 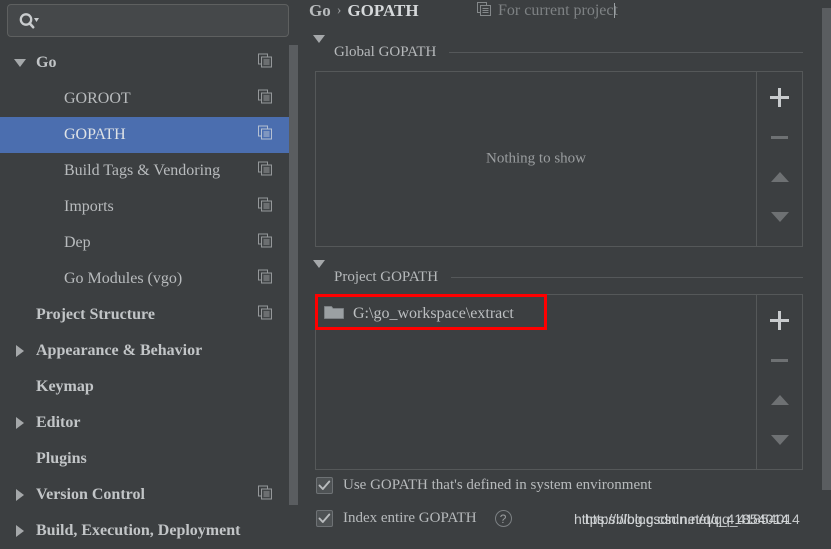 What do you see at coordinates (145, 243) in the screenshot?
I see `sidebar-item-dep: Dep` at bounding box center [145, 243].